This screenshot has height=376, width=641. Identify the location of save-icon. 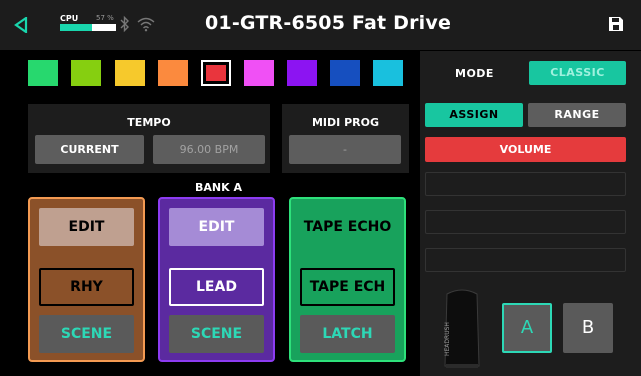
(616, 24).